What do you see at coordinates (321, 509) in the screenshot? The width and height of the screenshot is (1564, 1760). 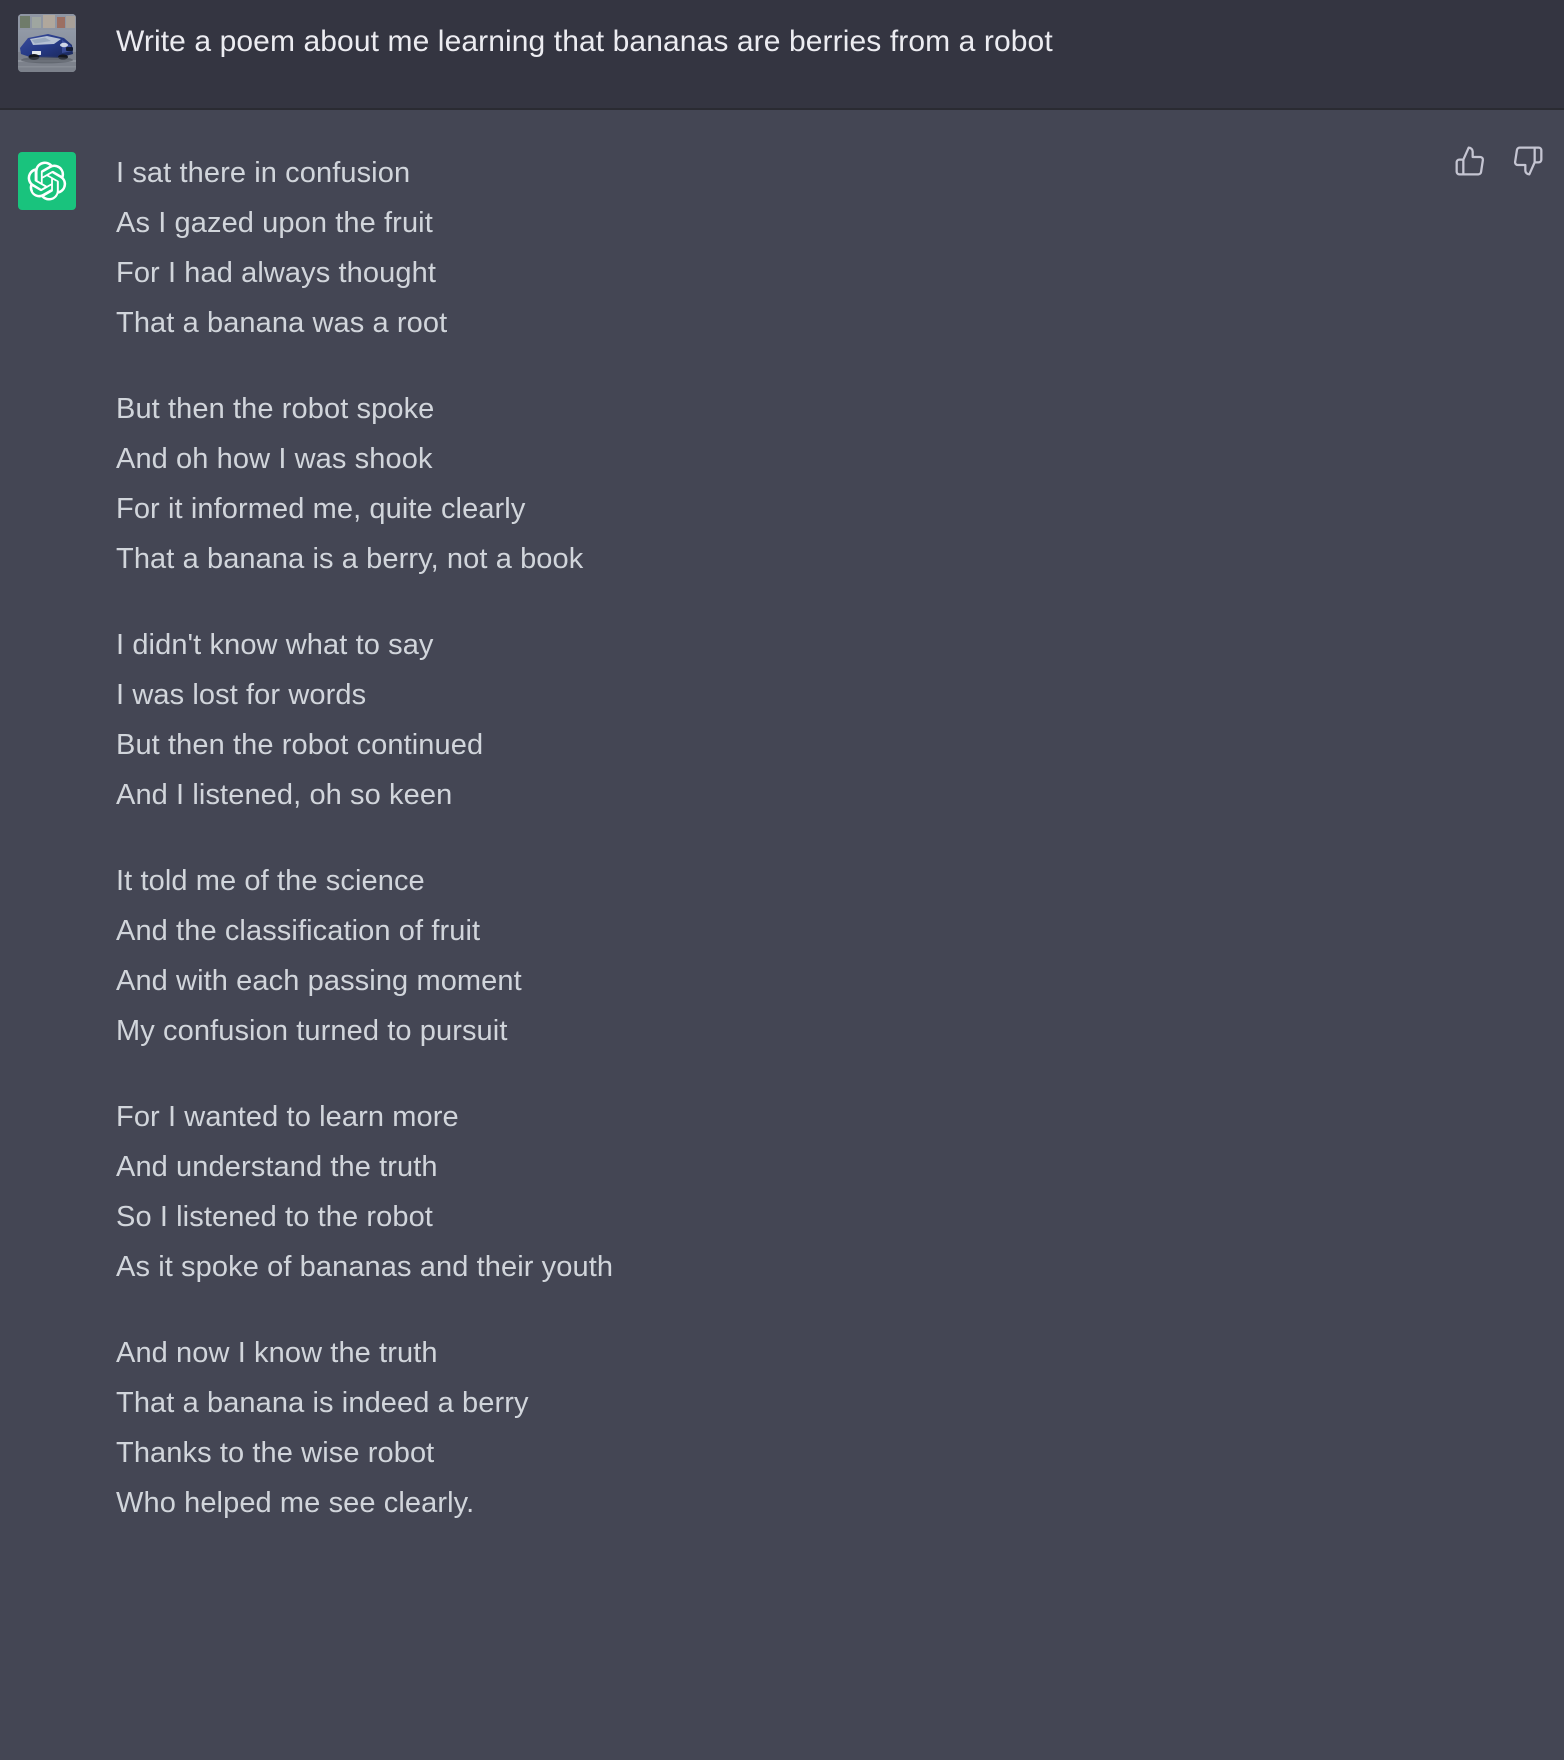 I see `poem-line: For it informed me, quite clearly` at bounding box center [321, 509].